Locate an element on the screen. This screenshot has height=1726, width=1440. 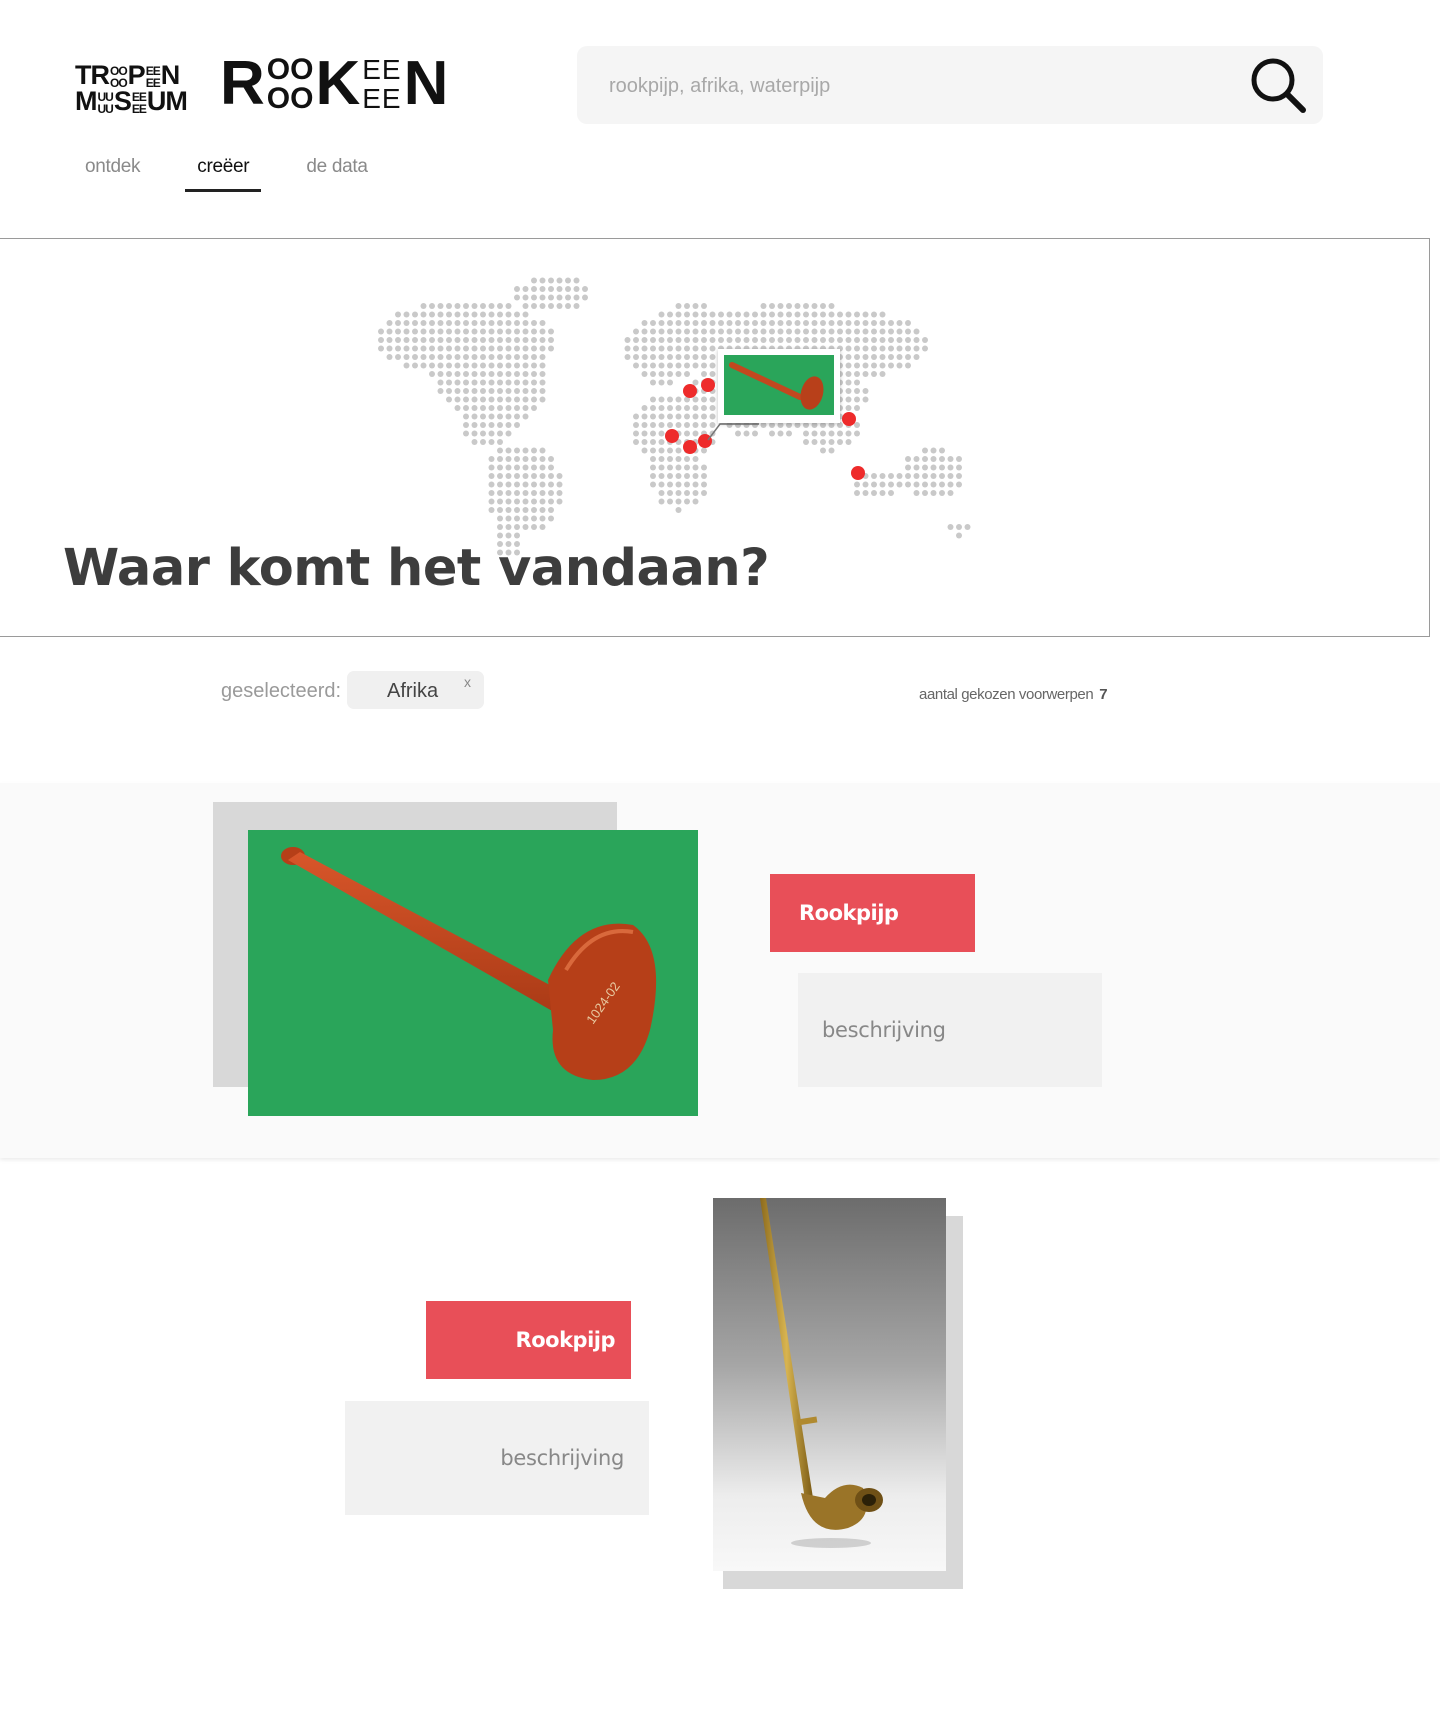
item-image-1: 1024-02 is located at coordinates (473, 973).